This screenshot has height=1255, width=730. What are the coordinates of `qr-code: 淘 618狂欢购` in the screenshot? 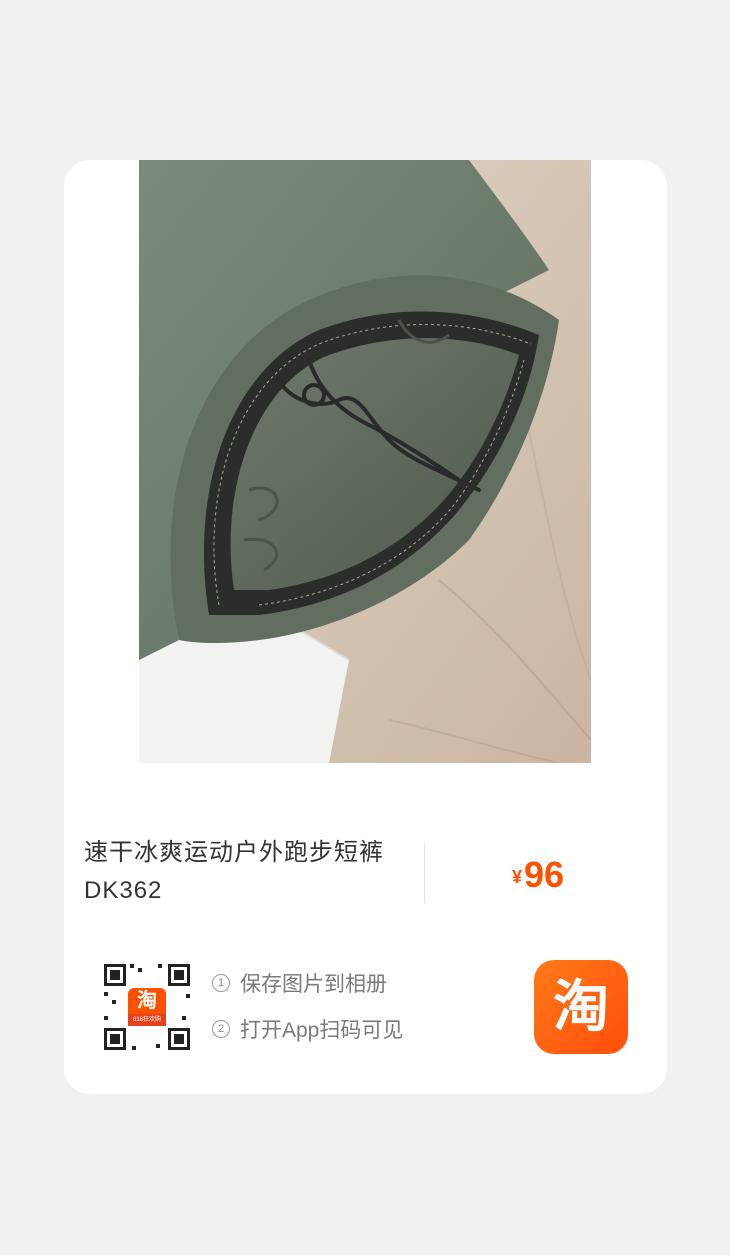 It's located at (147, 1007).